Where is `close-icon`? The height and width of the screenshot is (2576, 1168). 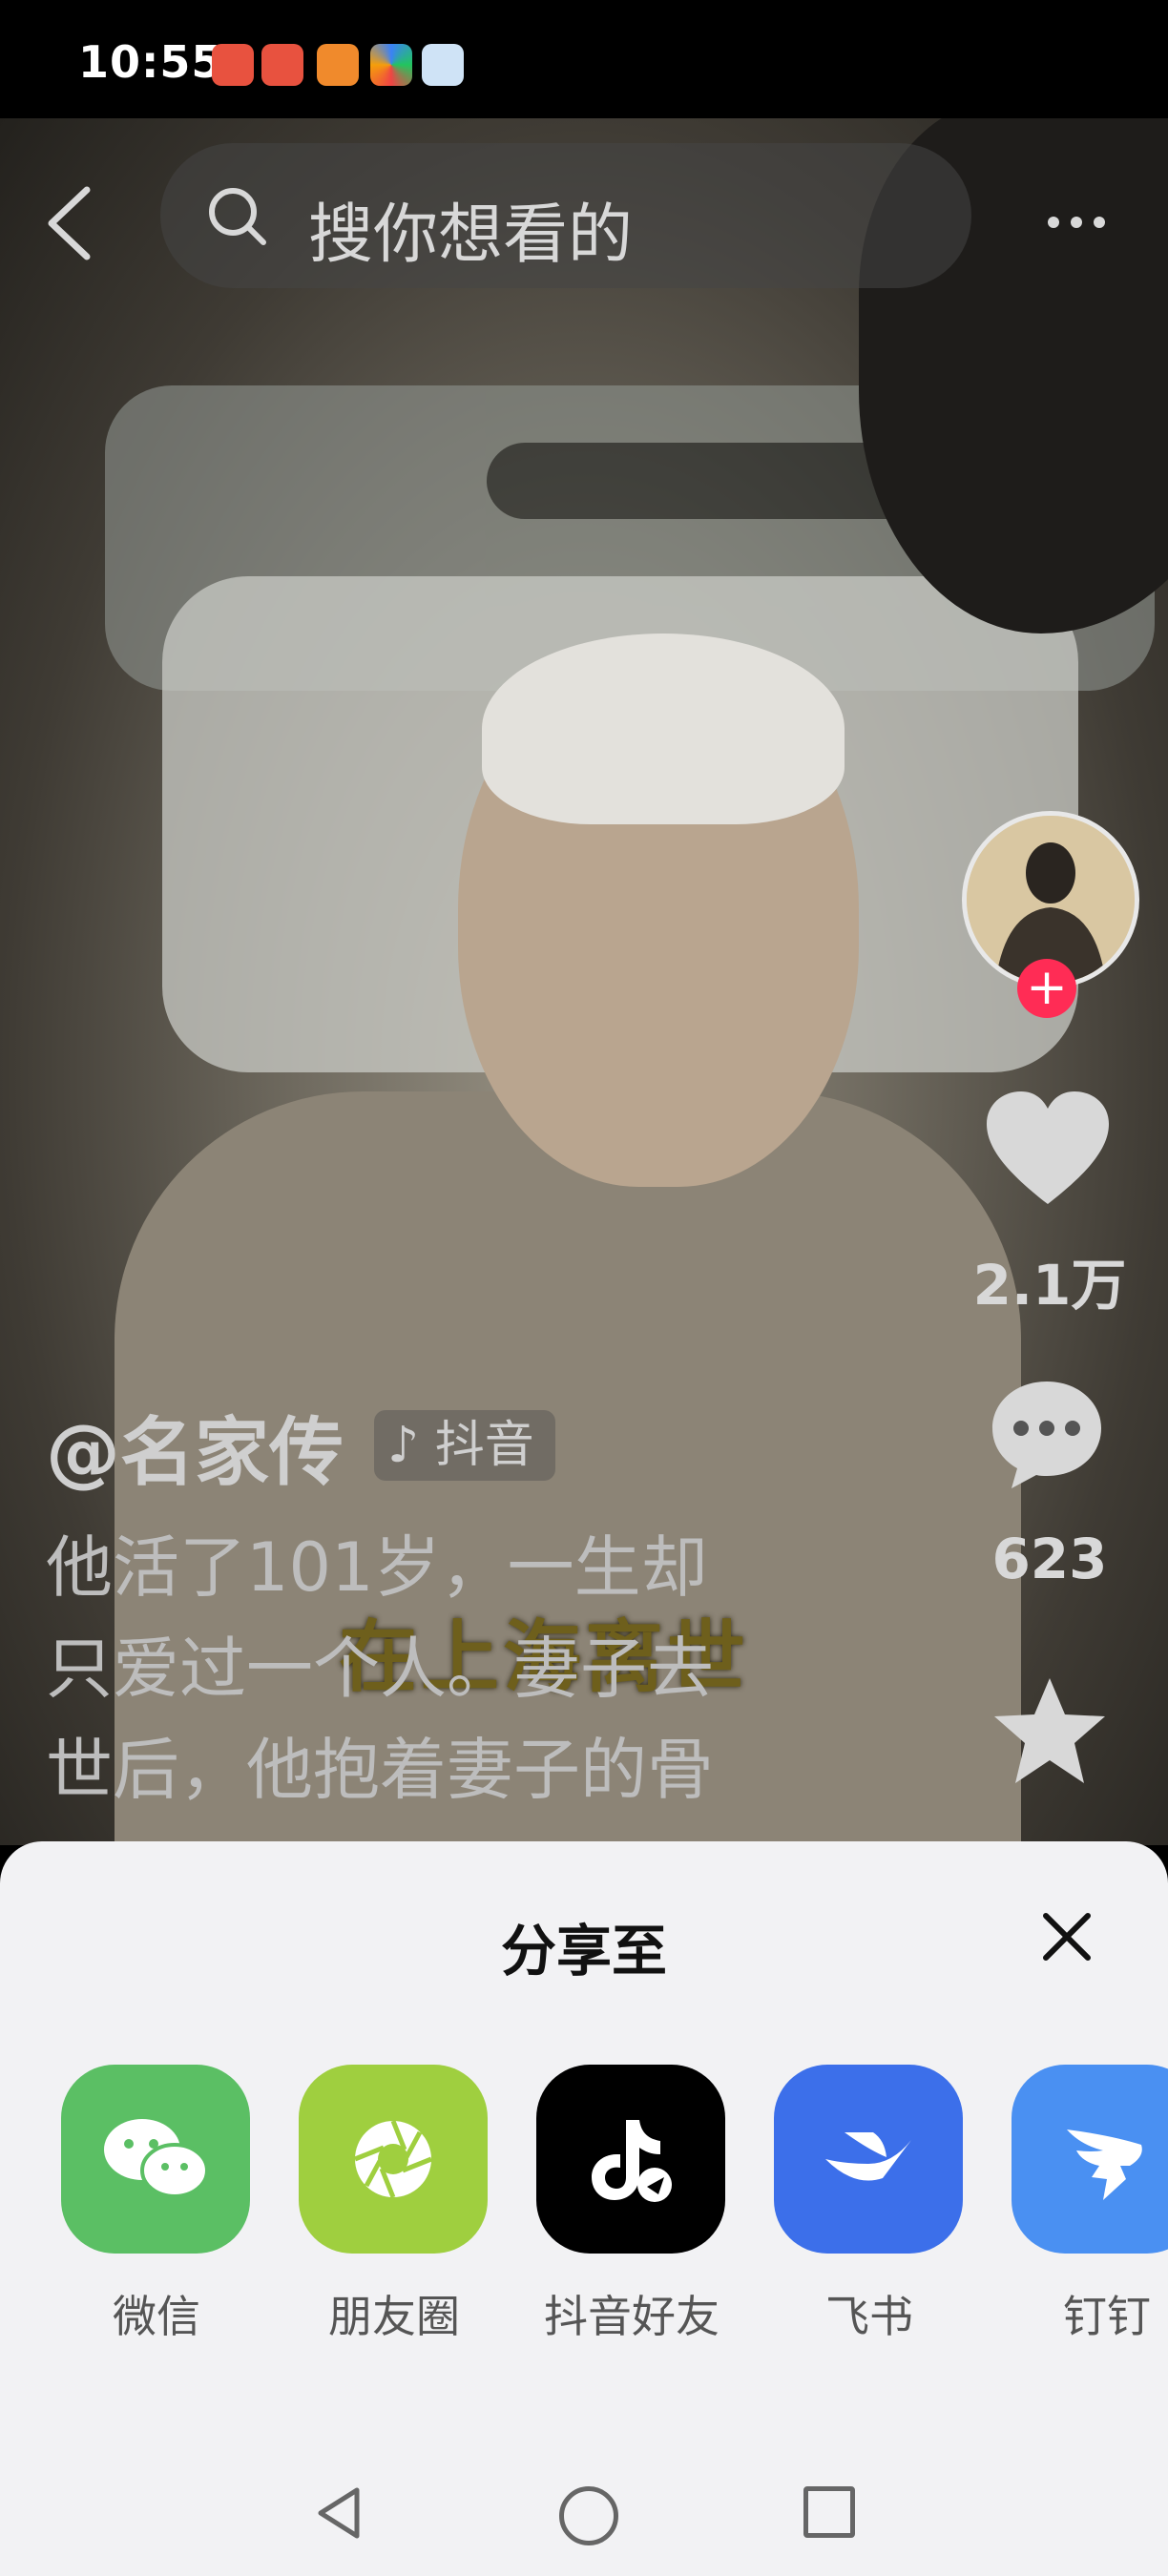
close-icon is located at coordinates (1066, 1936).